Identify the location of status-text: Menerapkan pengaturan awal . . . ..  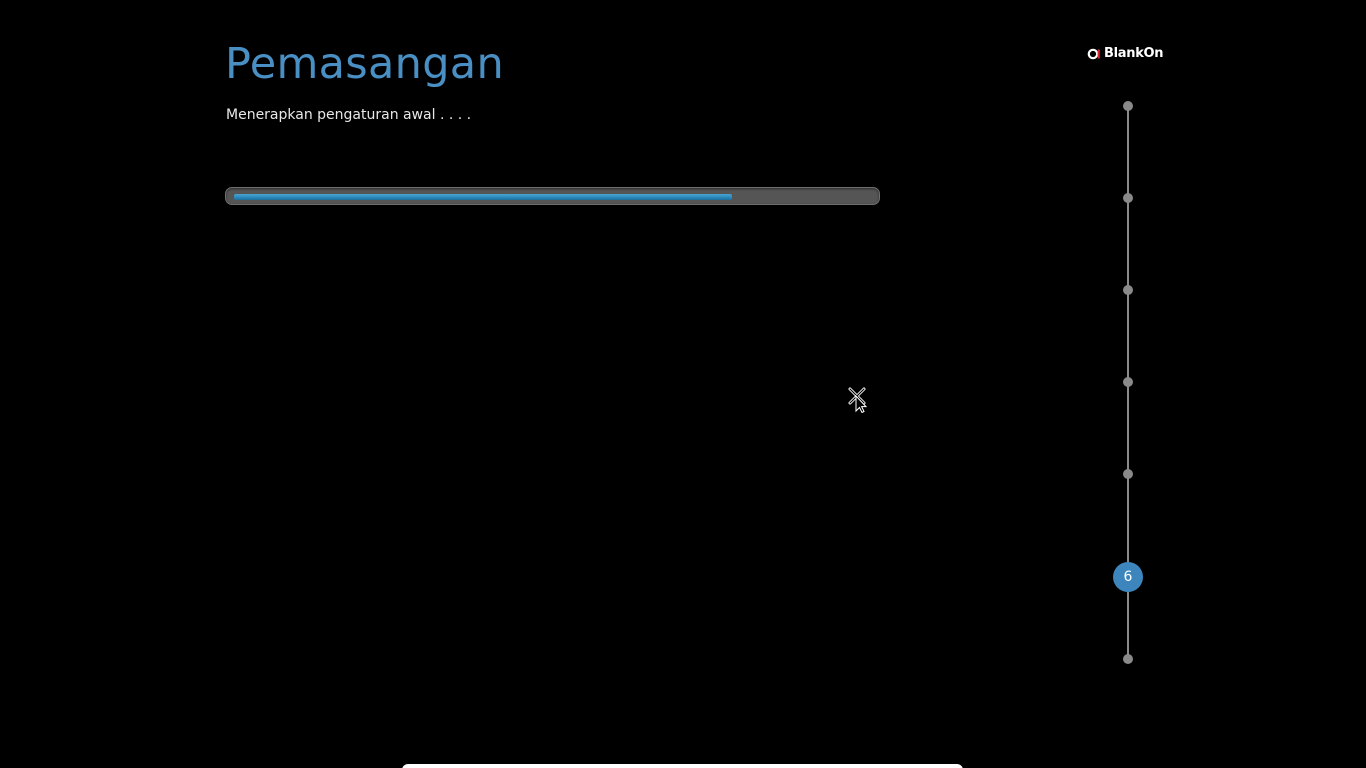
(349, 115).